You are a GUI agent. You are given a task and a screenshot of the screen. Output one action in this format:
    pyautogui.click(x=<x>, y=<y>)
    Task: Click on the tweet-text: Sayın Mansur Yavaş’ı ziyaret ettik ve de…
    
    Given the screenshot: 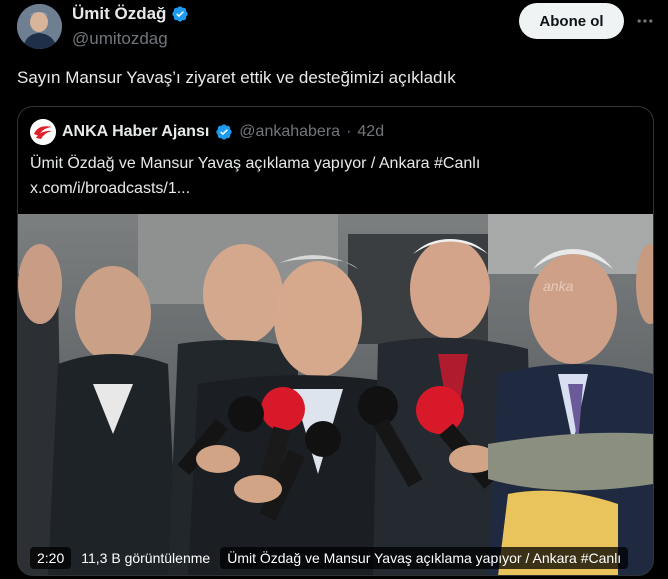 What is the action you would take?
    pyautogui.click(x=236, y=77)
    